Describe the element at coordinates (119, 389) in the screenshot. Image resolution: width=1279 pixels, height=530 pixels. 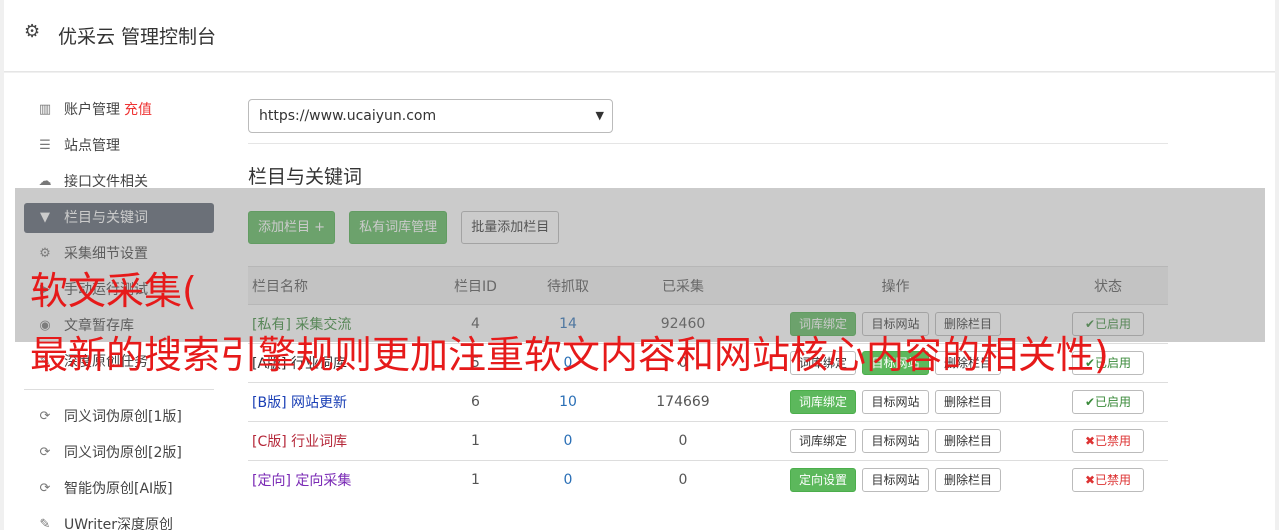
I see `sidebar-divider` at that location.